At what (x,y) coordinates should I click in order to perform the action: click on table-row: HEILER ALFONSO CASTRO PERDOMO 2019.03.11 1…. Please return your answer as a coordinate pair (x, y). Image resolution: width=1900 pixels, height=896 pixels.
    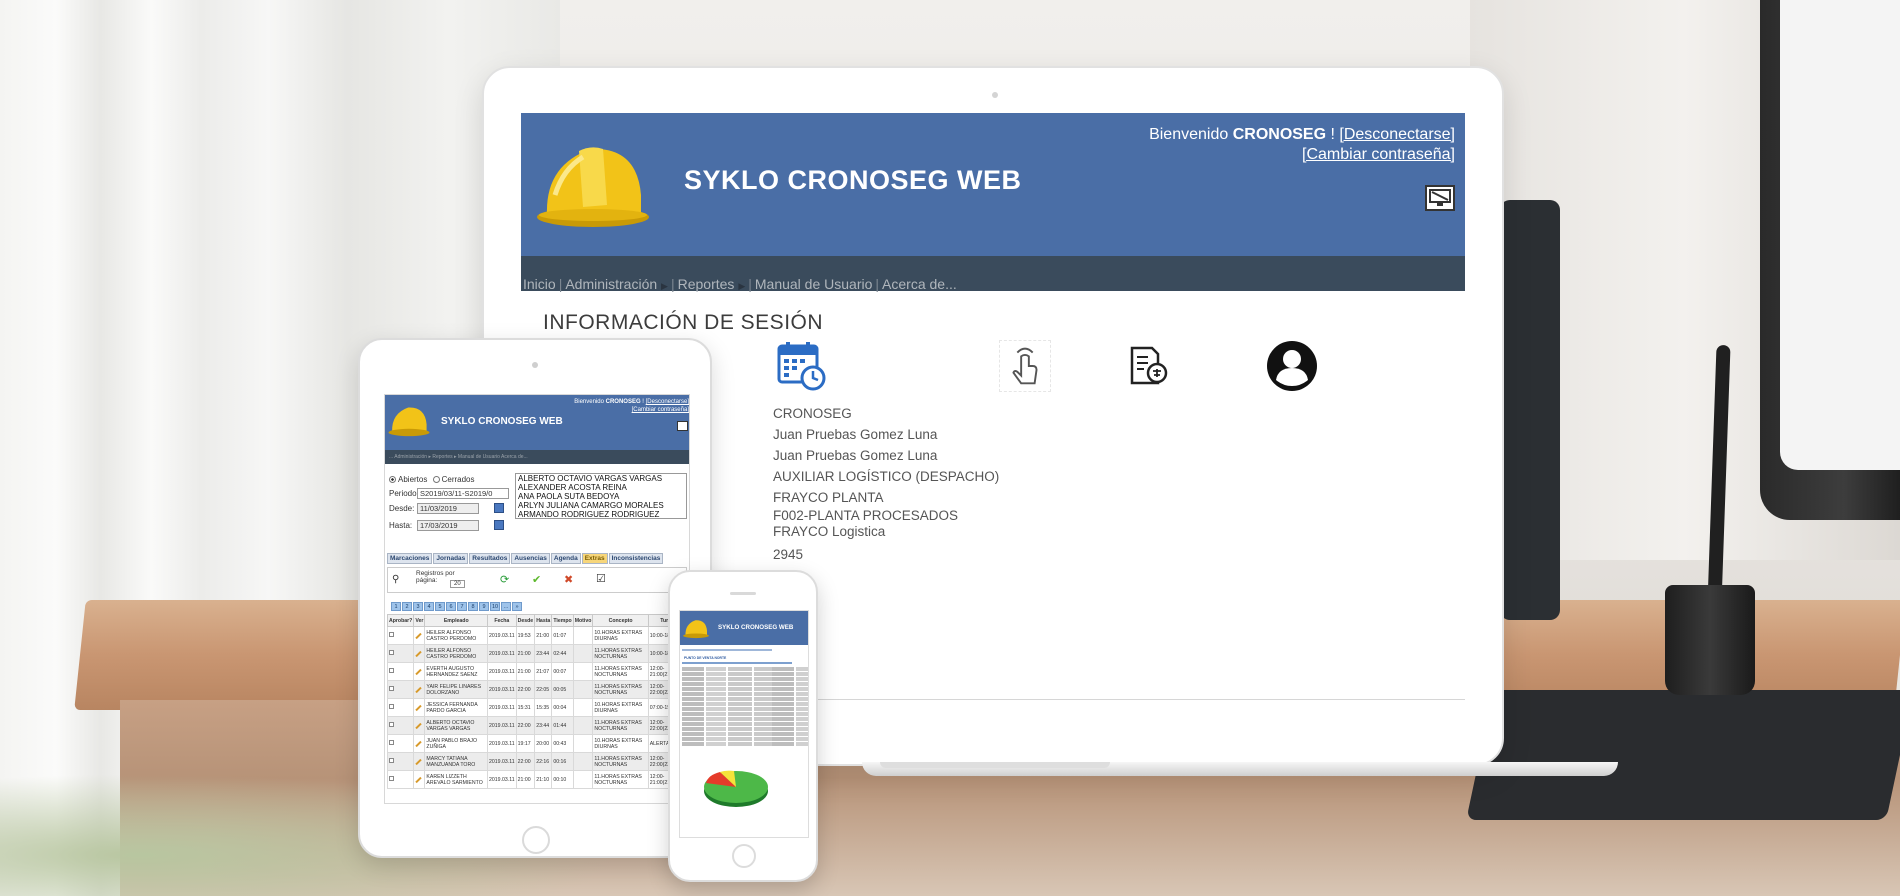
    Looking at the image, I should click on (537, 635).